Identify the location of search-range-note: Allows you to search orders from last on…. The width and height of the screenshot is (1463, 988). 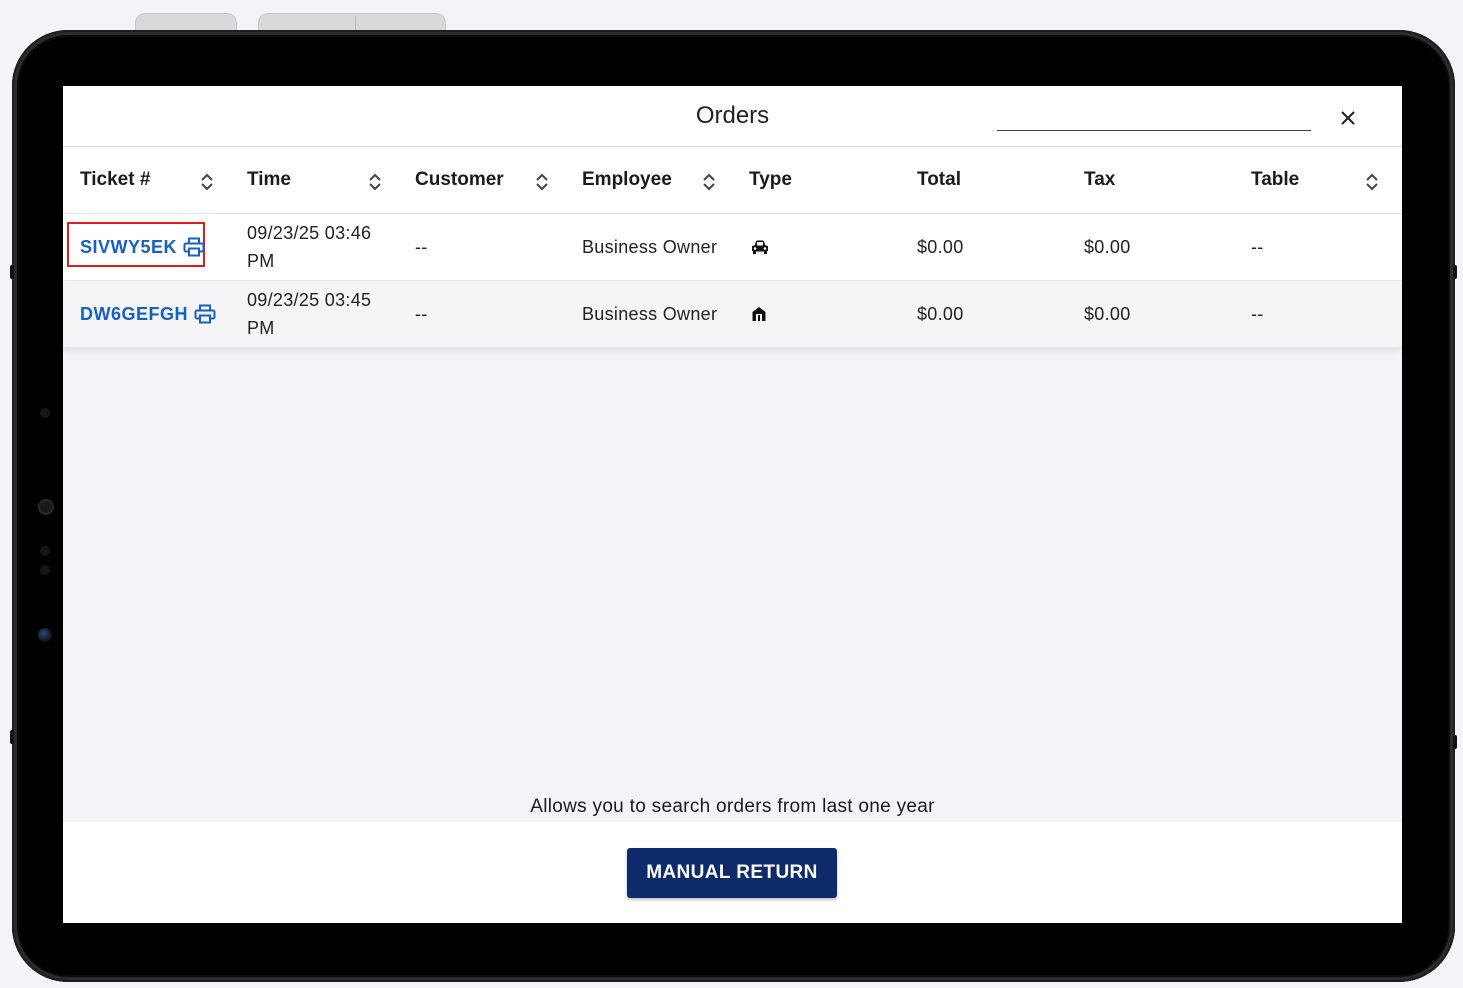
(732, 806).